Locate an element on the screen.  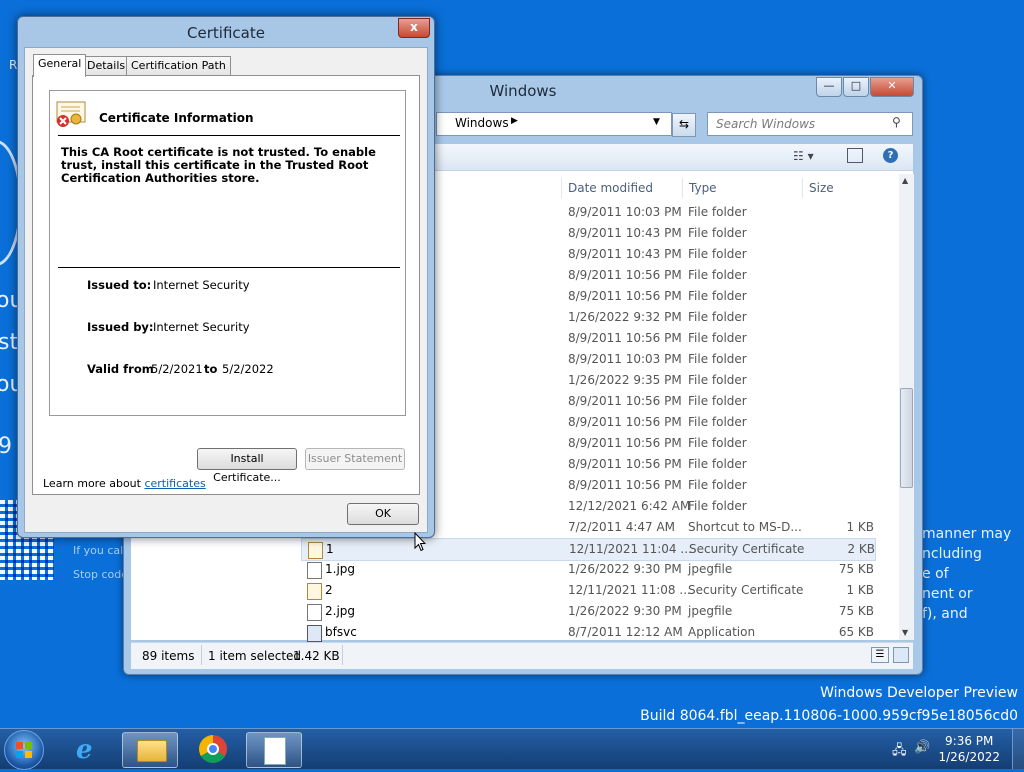
address-segment-windows: Windows is located at coordinates (482, 123).